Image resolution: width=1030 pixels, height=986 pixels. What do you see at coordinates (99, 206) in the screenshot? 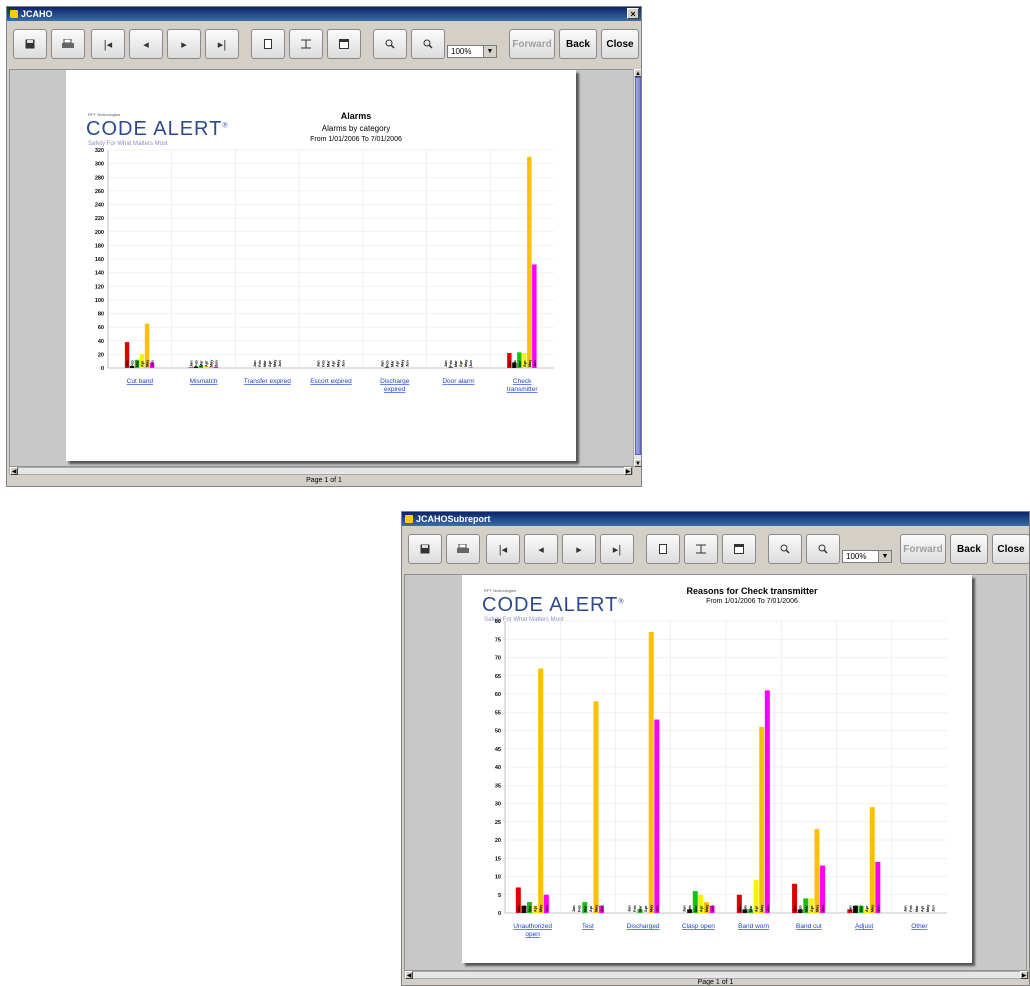
I see `y-tick-label: 240` at bounding box center [99, 206].